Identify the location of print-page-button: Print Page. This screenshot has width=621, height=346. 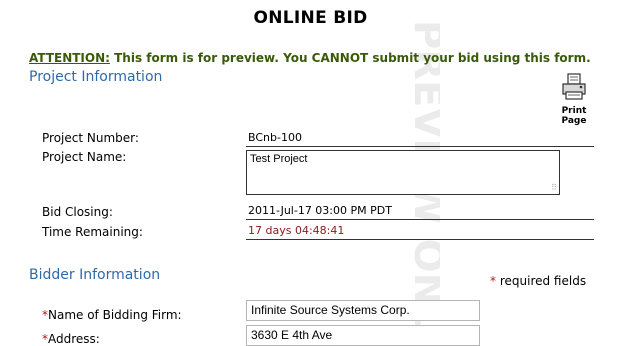
(574, 99).